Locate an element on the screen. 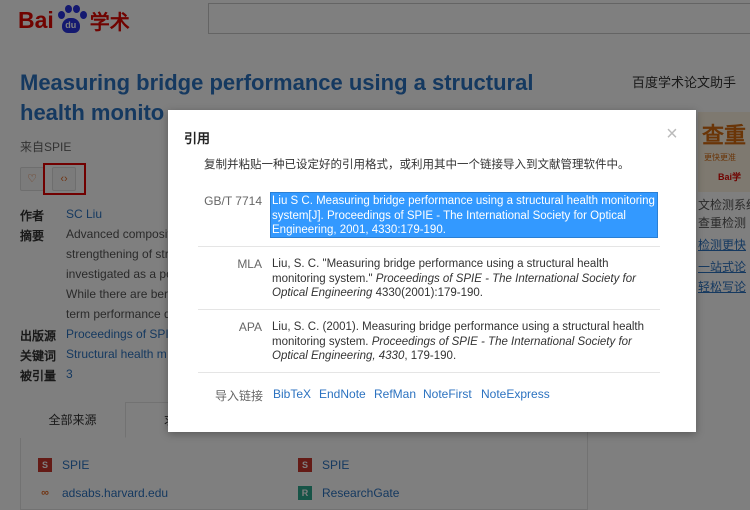 The image size is (750, 510). close-icon: × is located at coordinates (672, 134).